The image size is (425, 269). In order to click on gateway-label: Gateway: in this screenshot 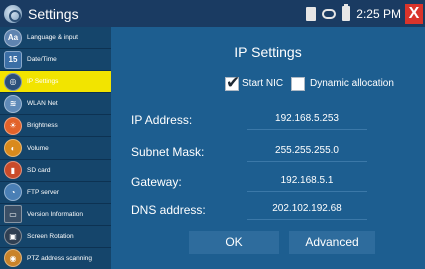, I will do `click(156, 182)`.